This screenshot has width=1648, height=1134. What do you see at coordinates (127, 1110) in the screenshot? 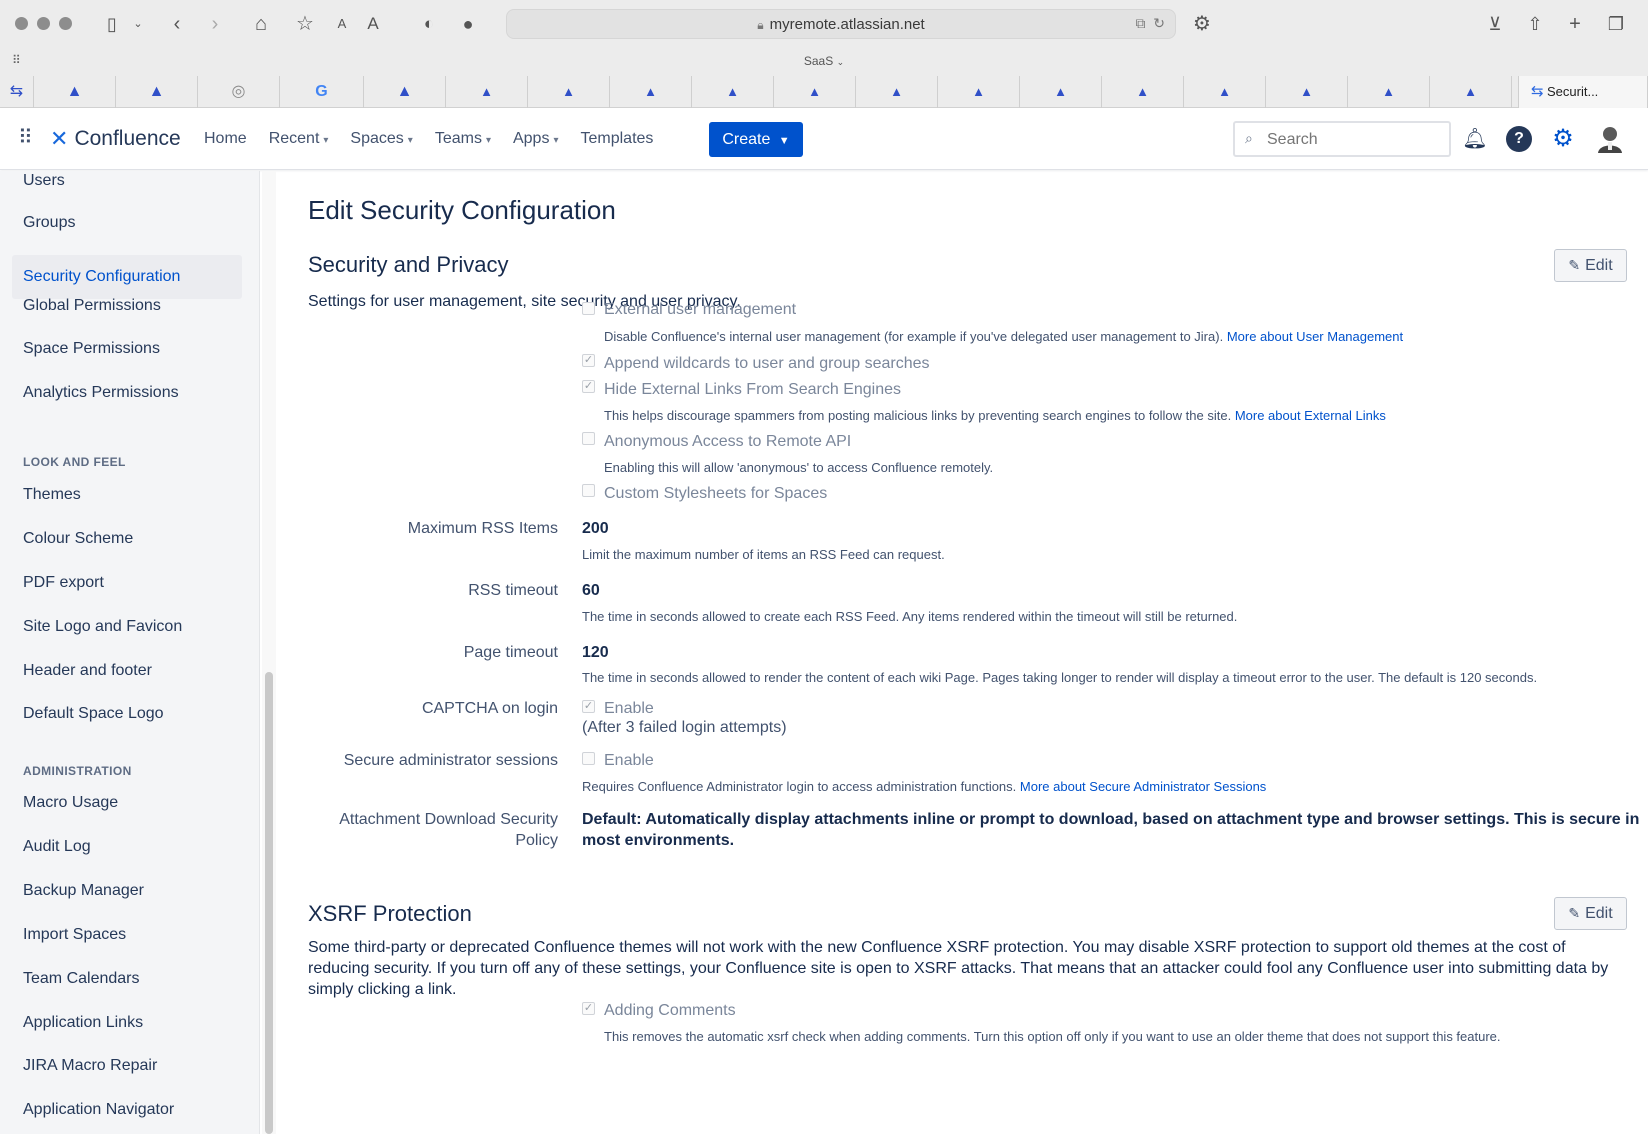
I see `sidebar-item-application-navigator: Application Navigator` at bounding box center [127, 1110].